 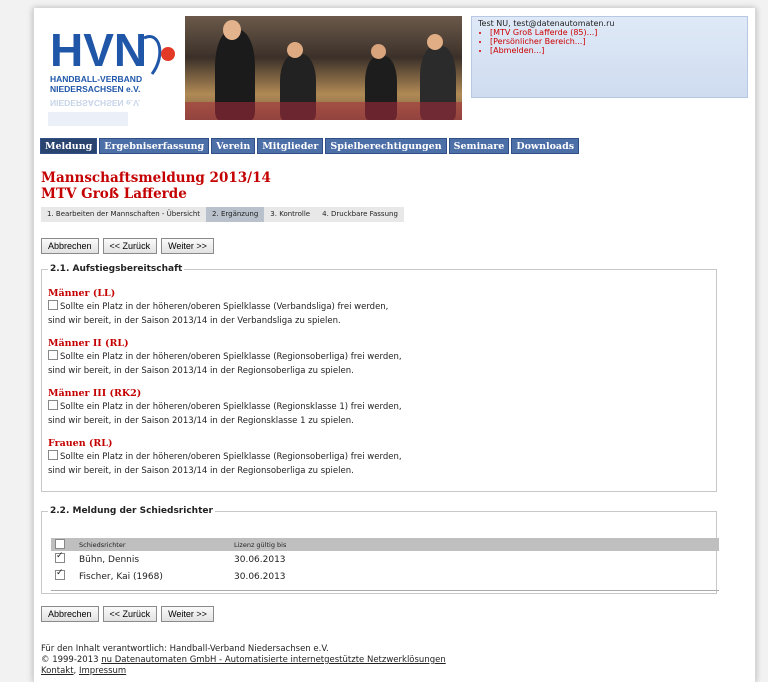 What do you see at coordinates (69, 146) in the screenshot?
I see `nav-meldung: Meldung` at bounding box center [69, 146].